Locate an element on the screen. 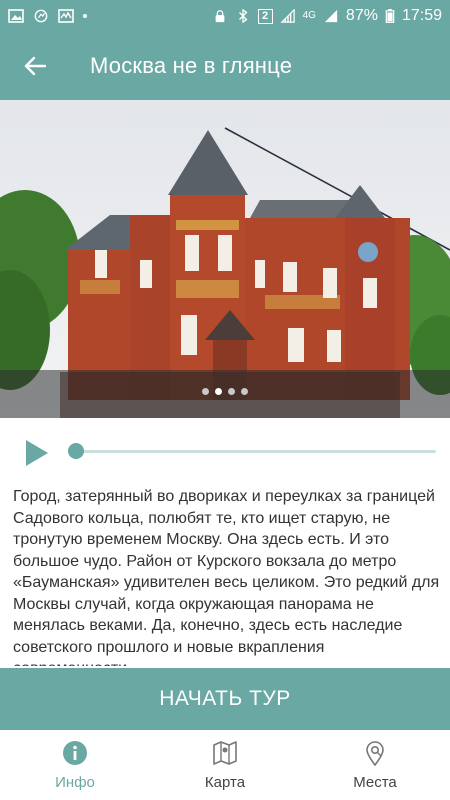 The width and height of the screenshot is (450, 800). seek-bar is located at coordinates (256, 451).